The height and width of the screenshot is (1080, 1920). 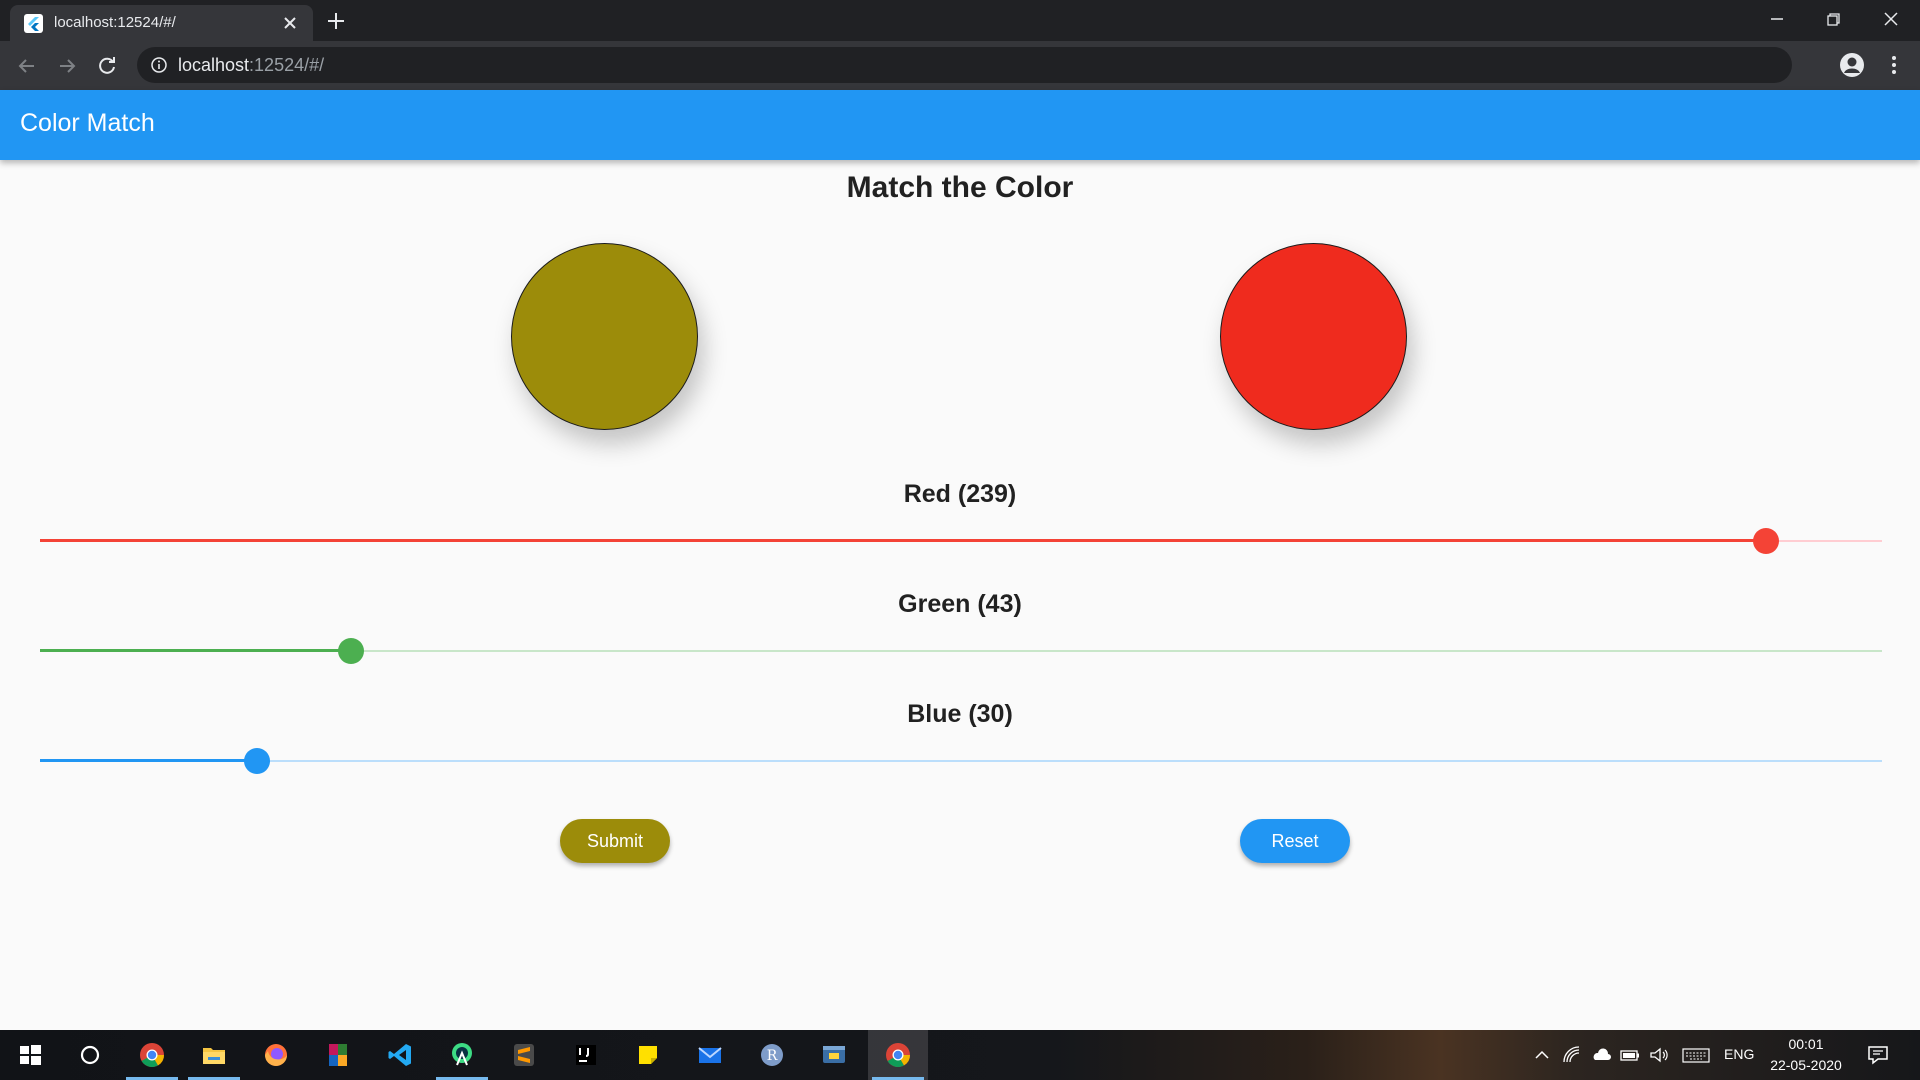 I want to click on blue-slider-track, so click(x=961, y=761).